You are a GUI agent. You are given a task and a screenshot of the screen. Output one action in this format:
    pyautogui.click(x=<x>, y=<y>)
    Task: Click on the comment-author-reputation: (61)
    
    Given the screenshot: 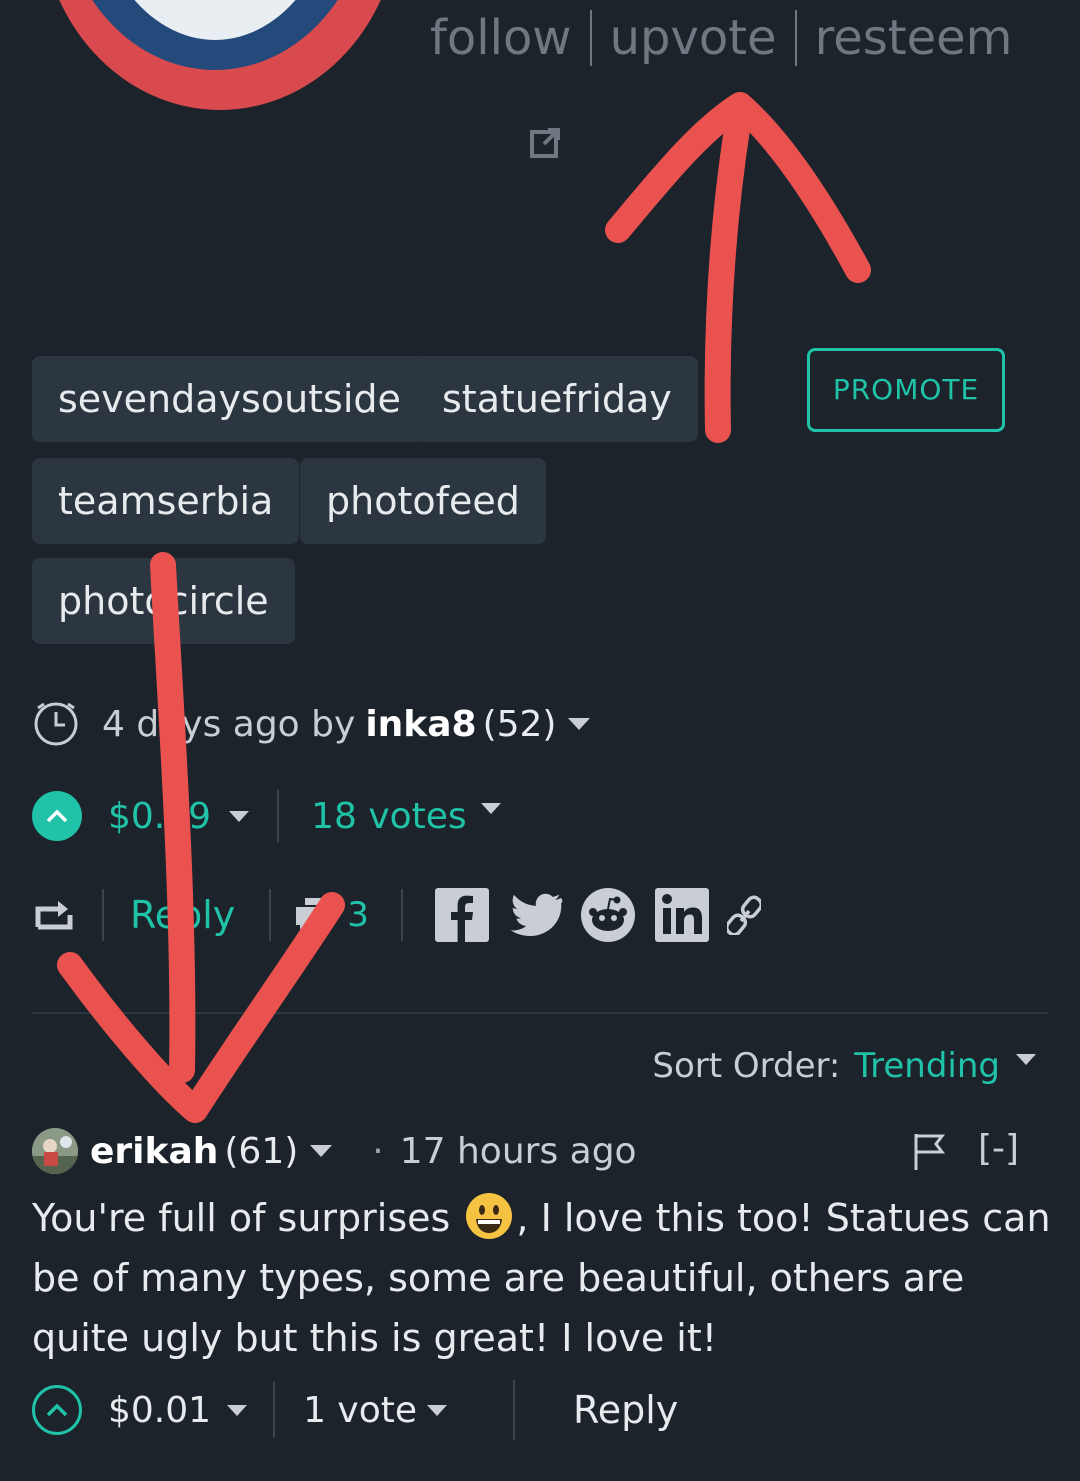 What is the action you would take?
    pyautogui.click(x=261, y=1151)
    